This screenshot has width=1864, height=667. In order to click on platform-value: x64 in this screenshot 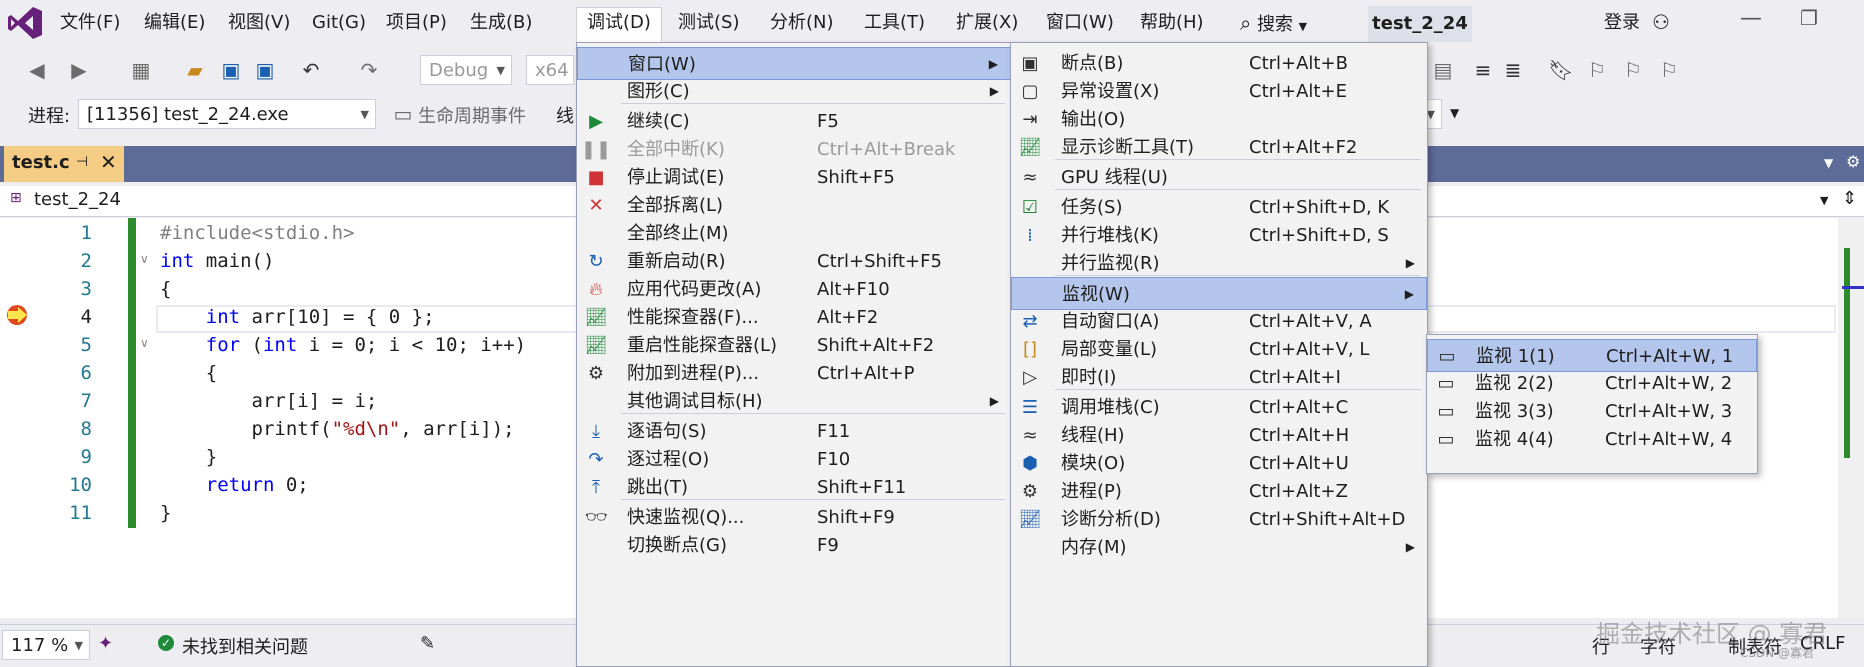, I will do `click(552, 70)`.